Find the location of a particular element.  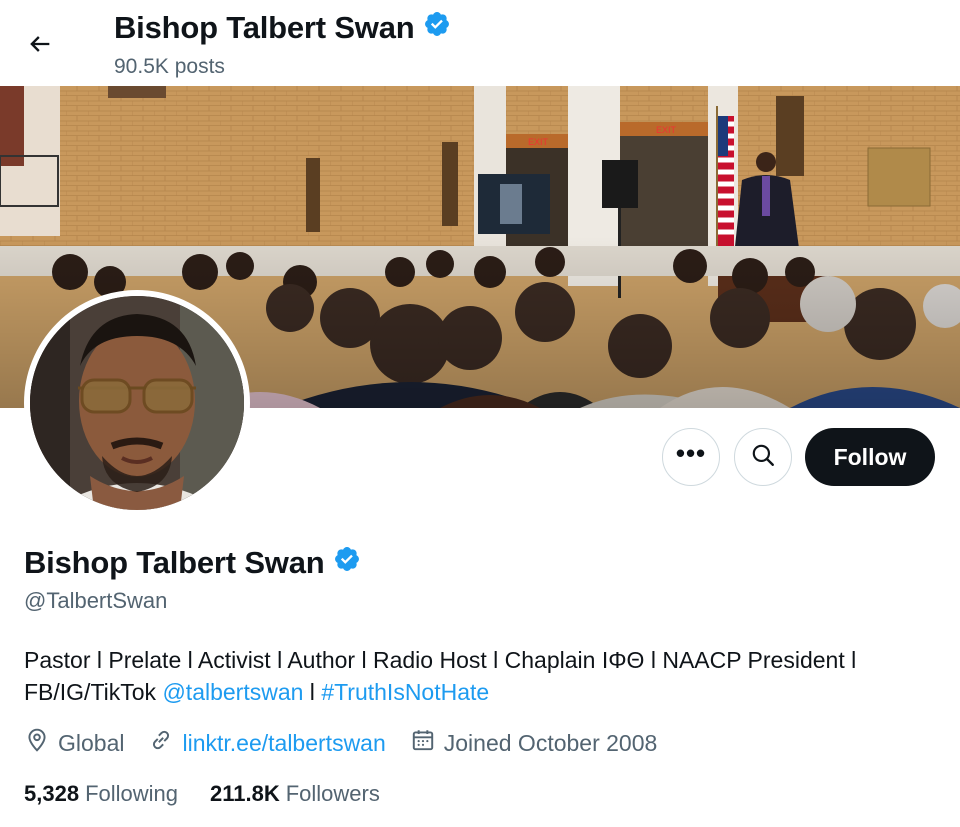

followers-stat: 211.8K Followers is located at coordinates (295, 794).